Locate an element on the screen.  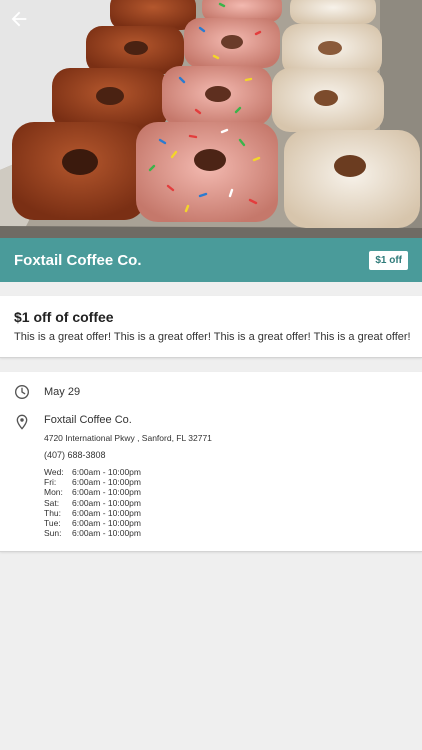
hours-row: Sun: 6:00am - 10:00pm is located at coordinates (92, 533).